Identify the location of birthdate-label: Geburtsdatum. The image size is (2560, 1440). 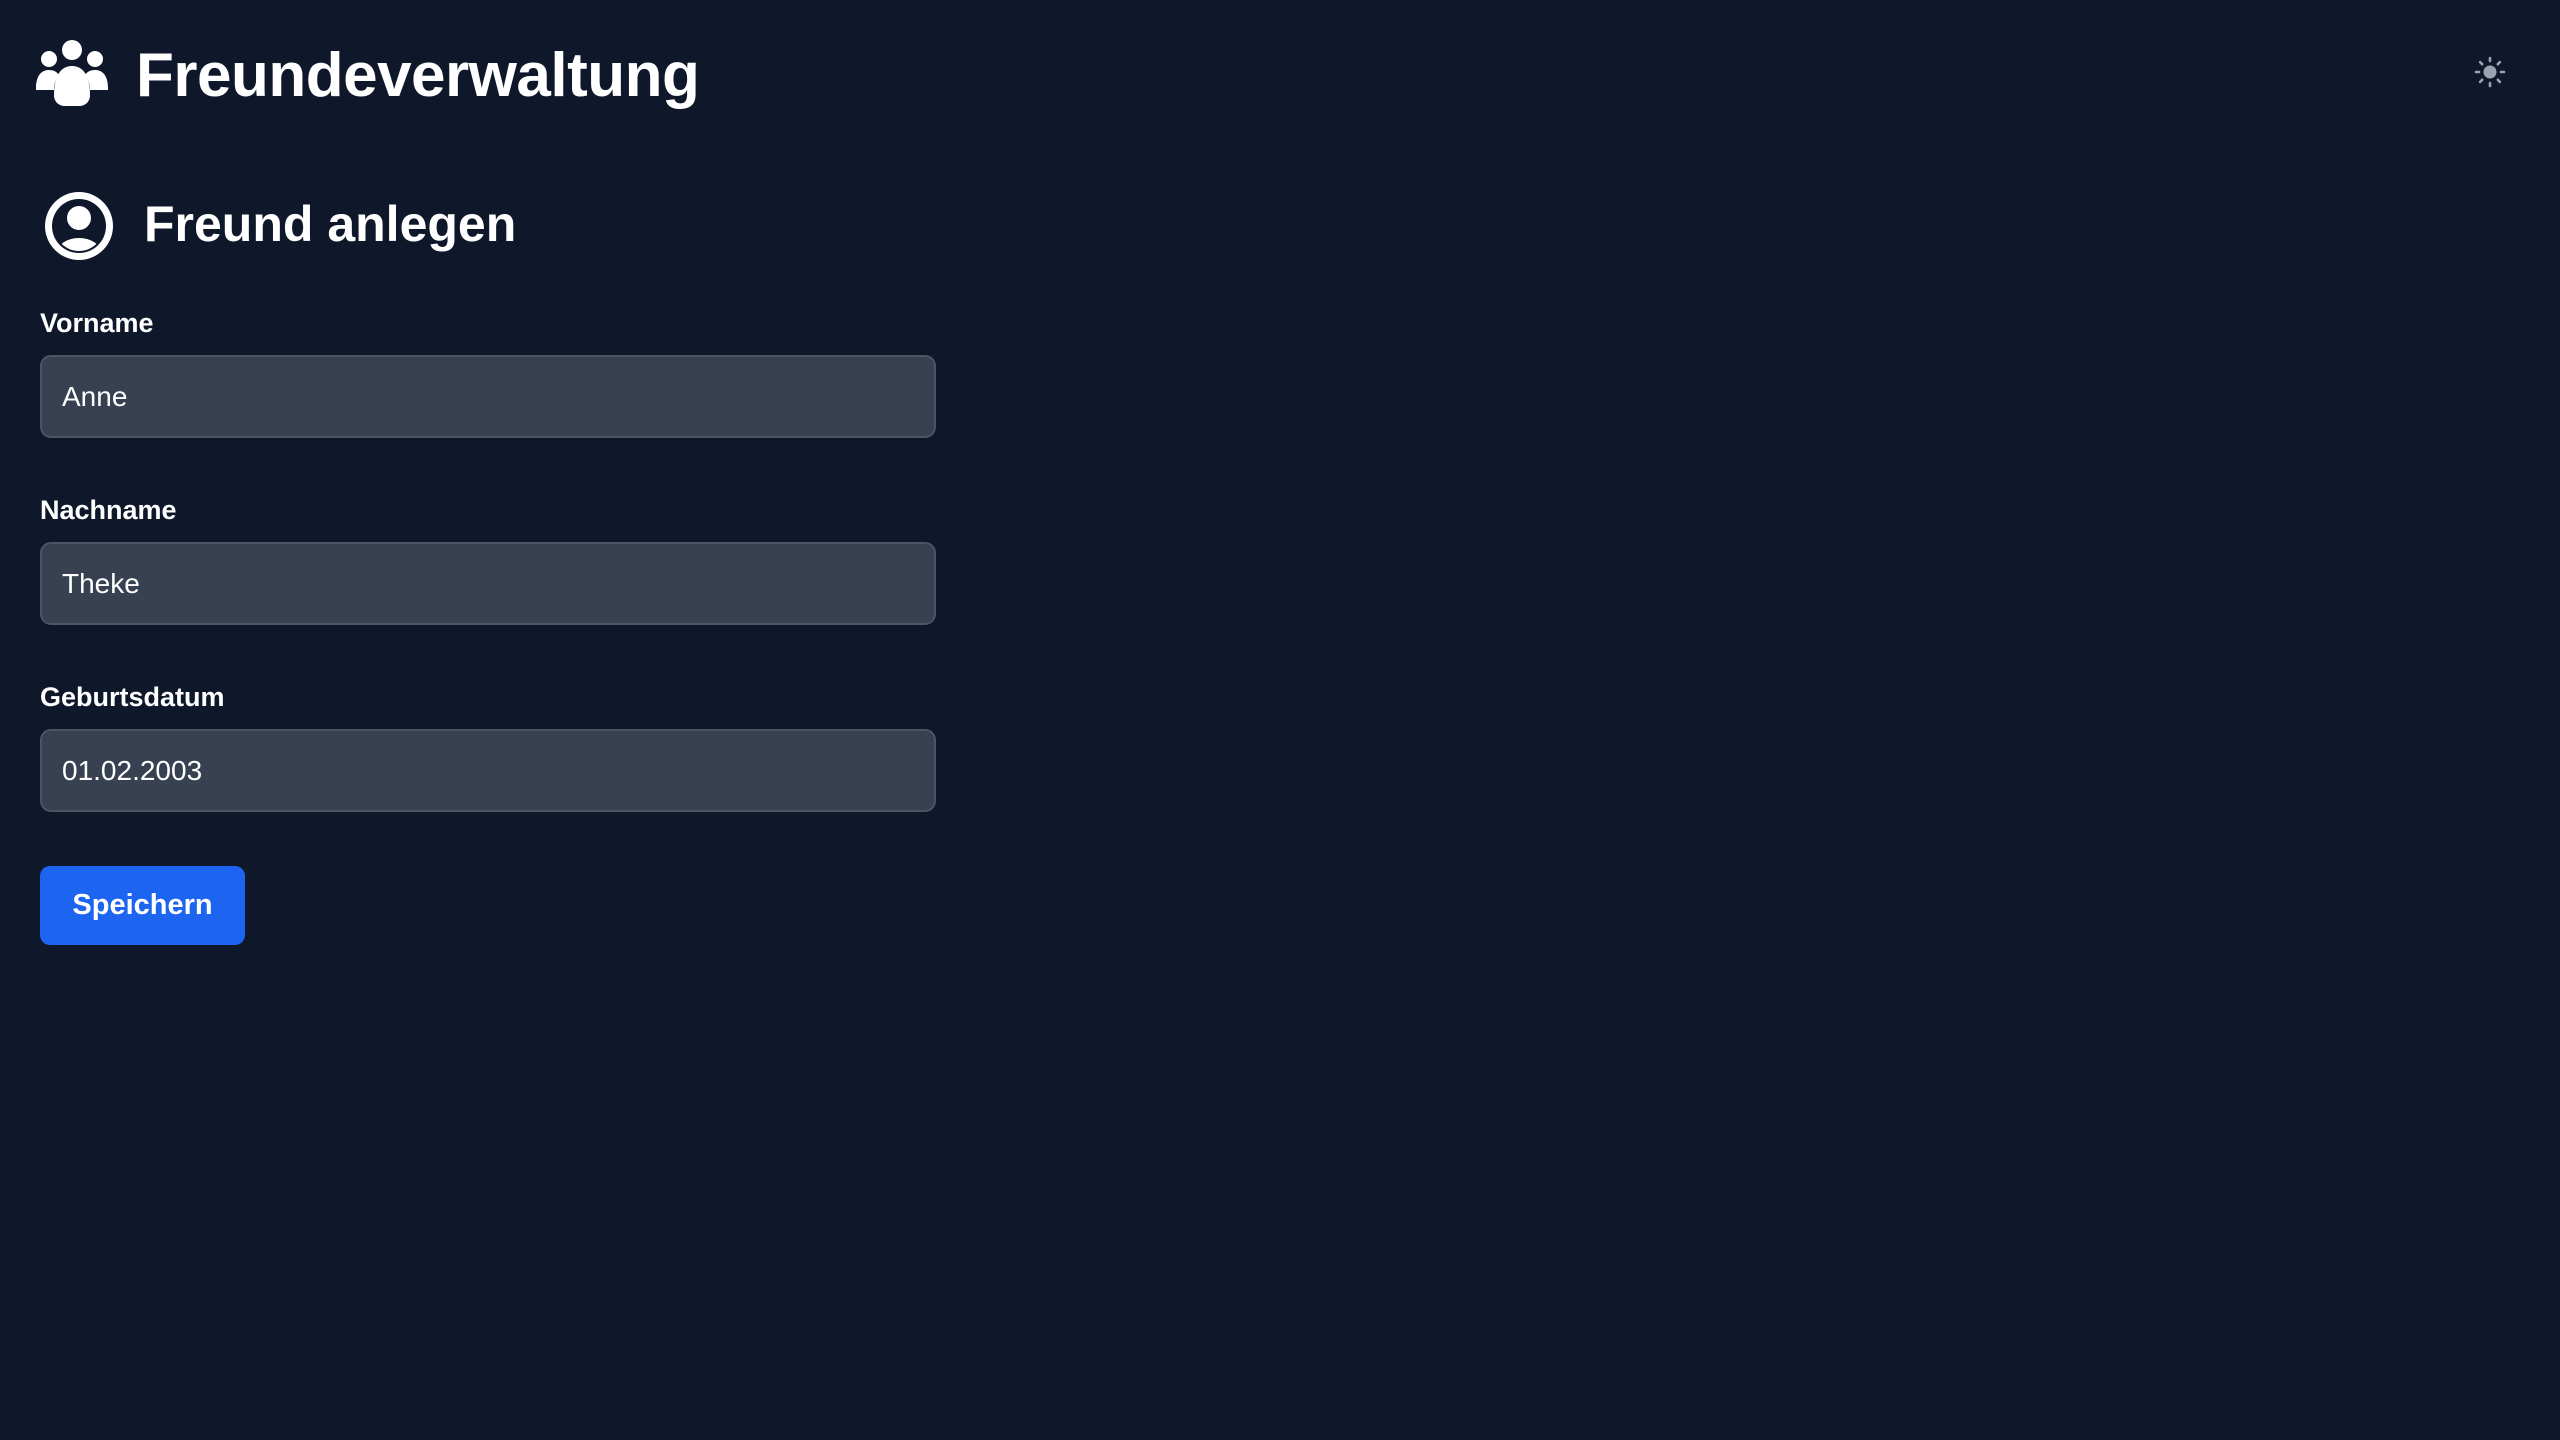
(132, 697).